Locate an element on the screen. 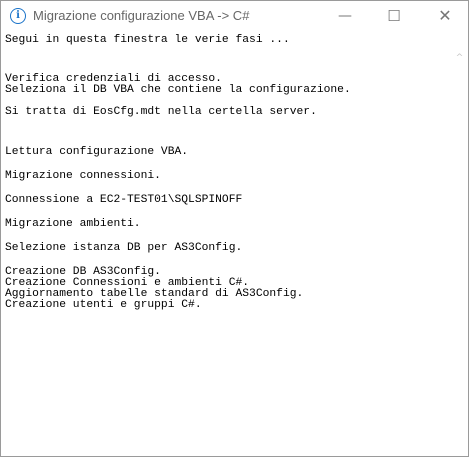 Image resolution: width=469 pixels, height=457 pixels. console-line: Migrazione ambienti. is located at coordinates (73, 224).